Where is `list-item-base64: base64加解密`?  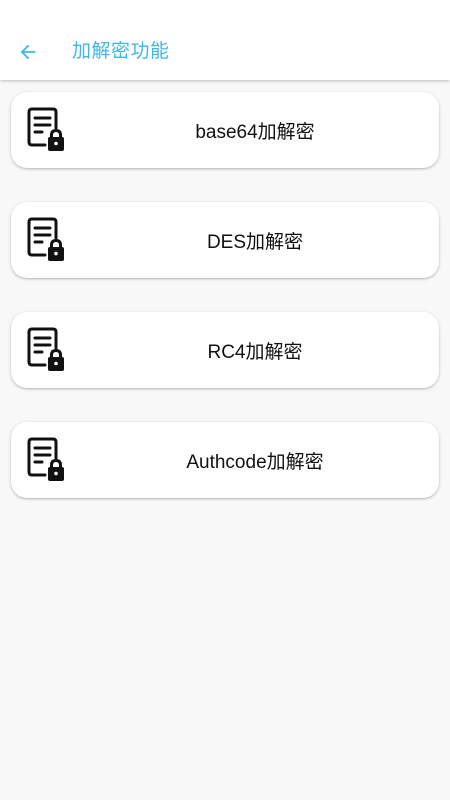 list-item-base64: base64加解密 is located at coordinates (225, 130).